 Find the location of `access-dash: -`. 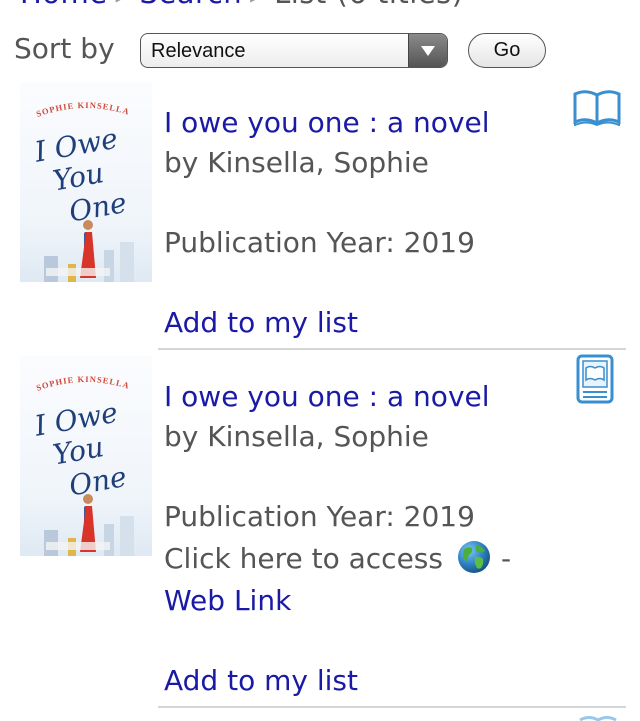

access-dash: - is located at coordinates (506, 558).